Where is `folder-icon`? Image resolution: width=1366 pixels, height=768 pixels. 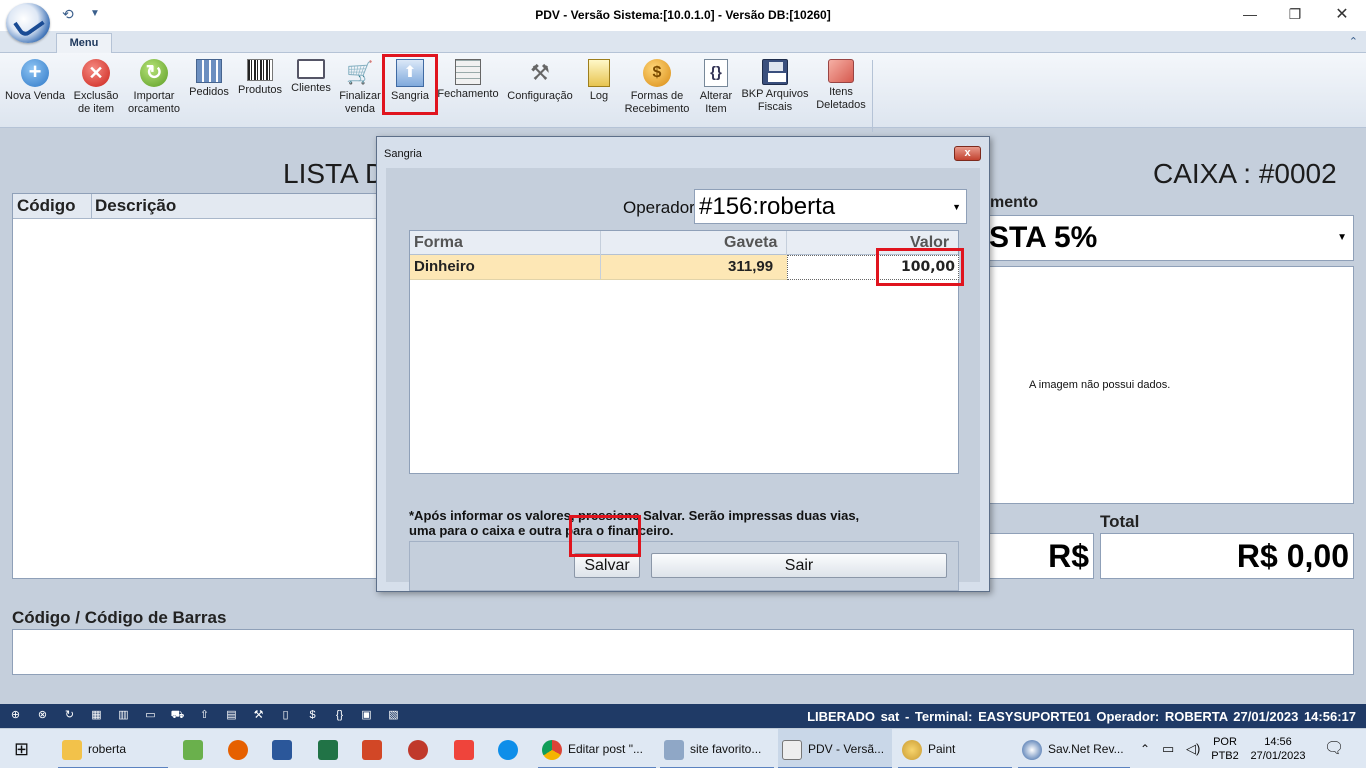
folder-icon is located at coordinates (72, 749).